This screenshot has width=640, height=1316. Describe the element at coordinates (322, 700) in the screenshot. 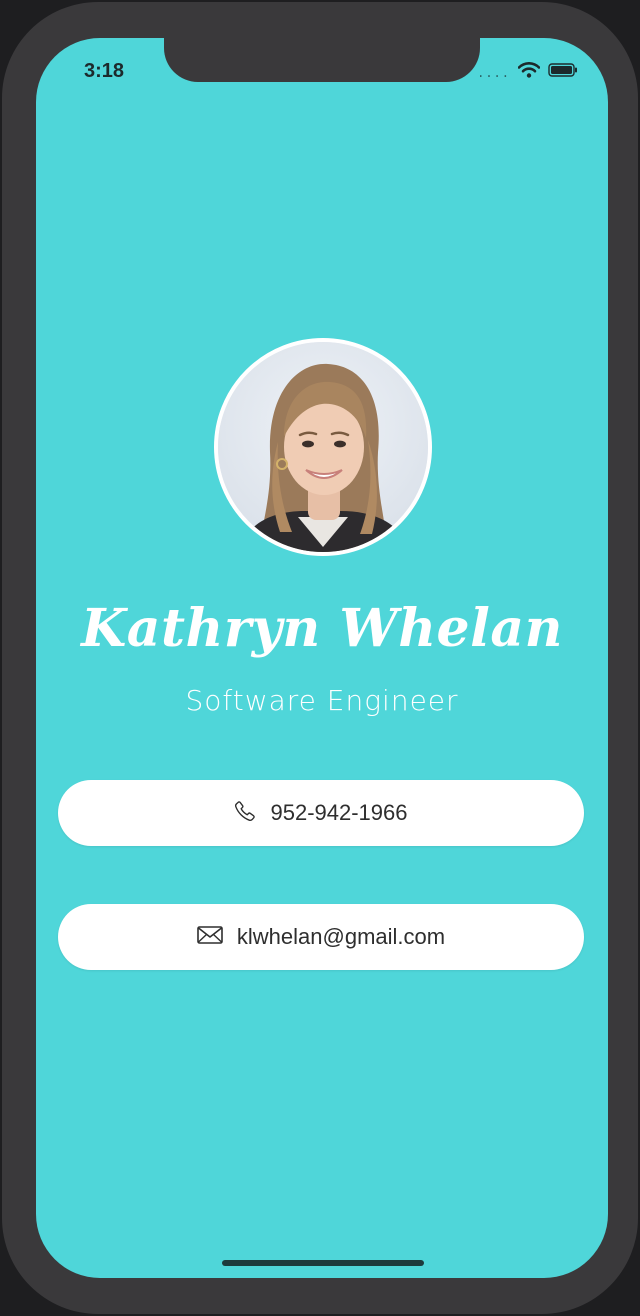

I see `profile-title: Software Engineer` at that location.